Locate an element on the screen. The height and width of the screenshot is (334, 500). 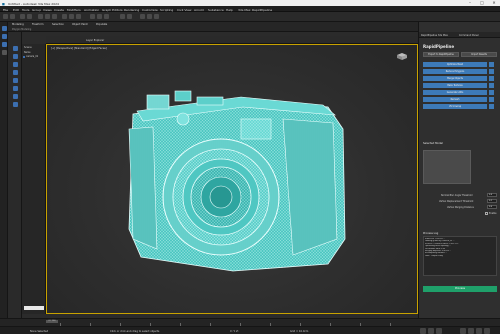
group-filter-icon is located at coordinates (15, 104).